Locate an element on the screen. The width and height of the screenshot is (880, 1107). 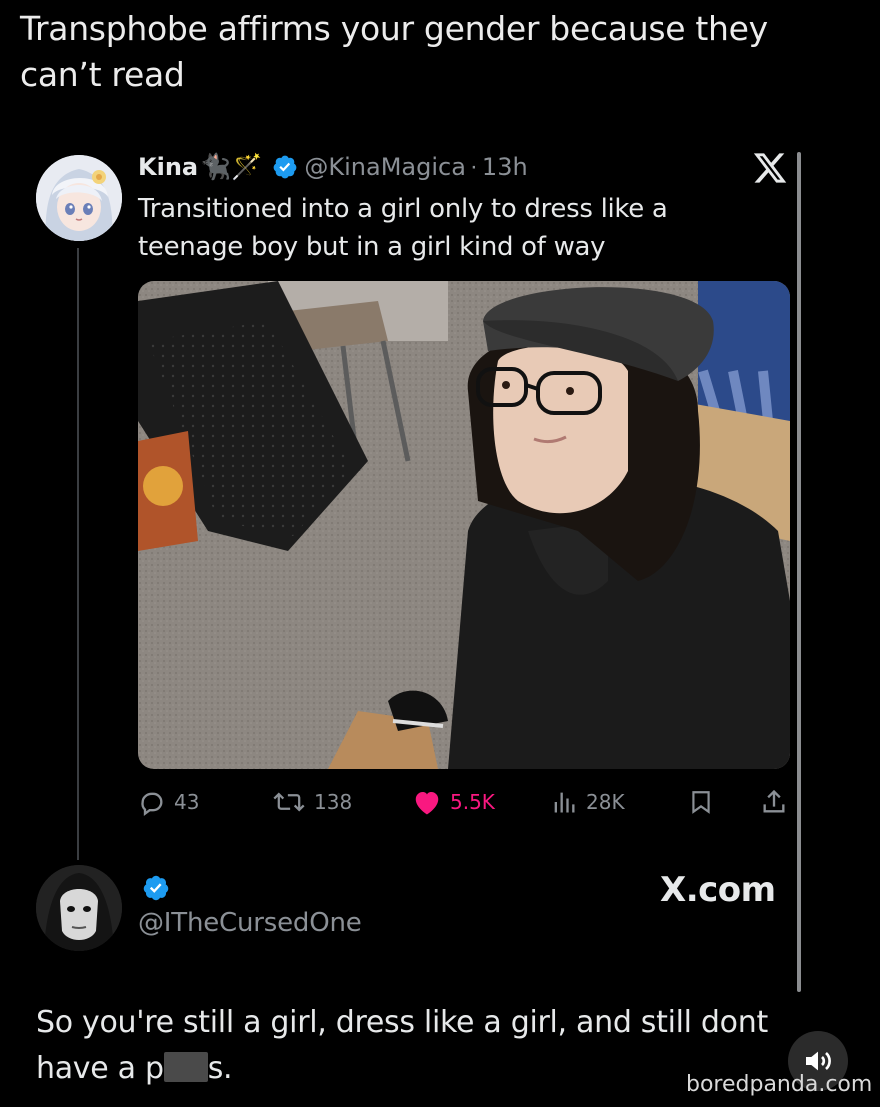
views-count: 28K is located at coordinates (605, 802).